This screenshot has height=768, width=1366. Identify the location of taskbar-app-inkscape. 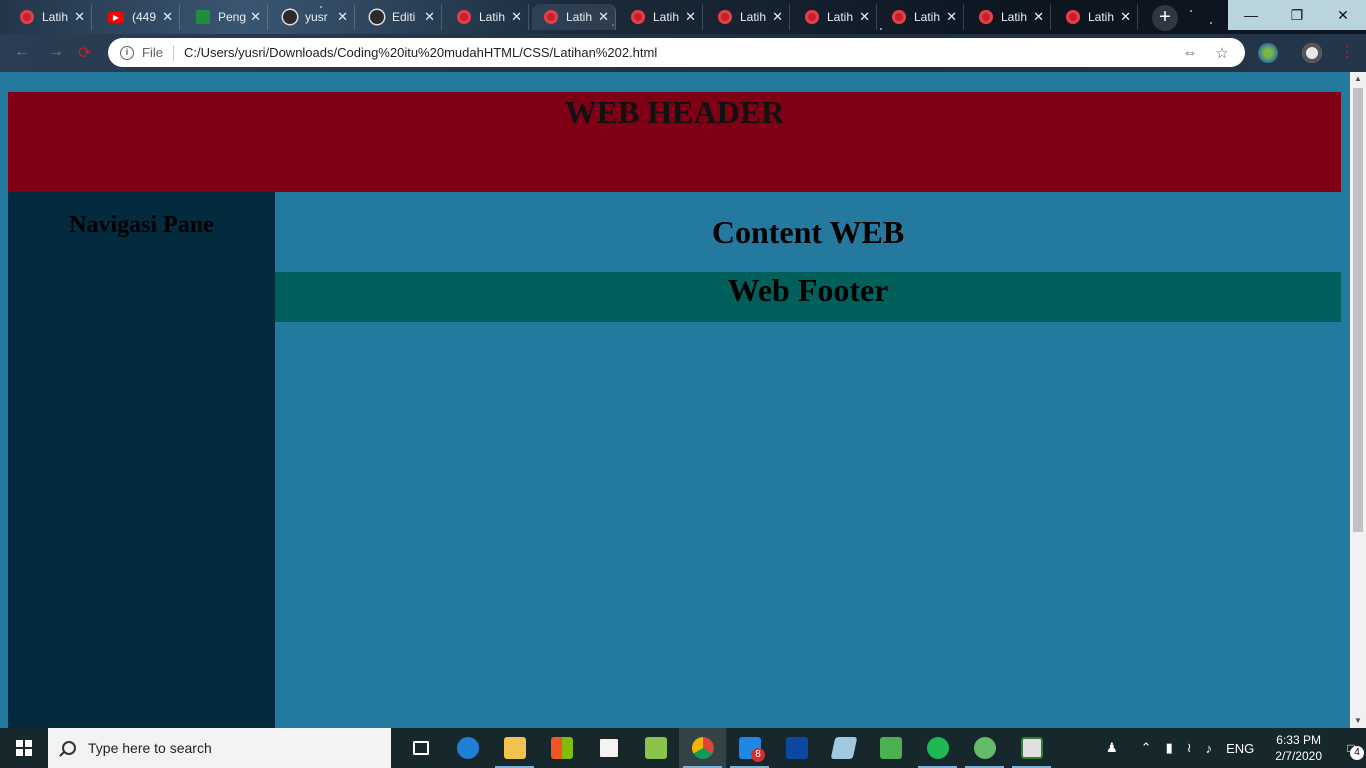
(890, 748).